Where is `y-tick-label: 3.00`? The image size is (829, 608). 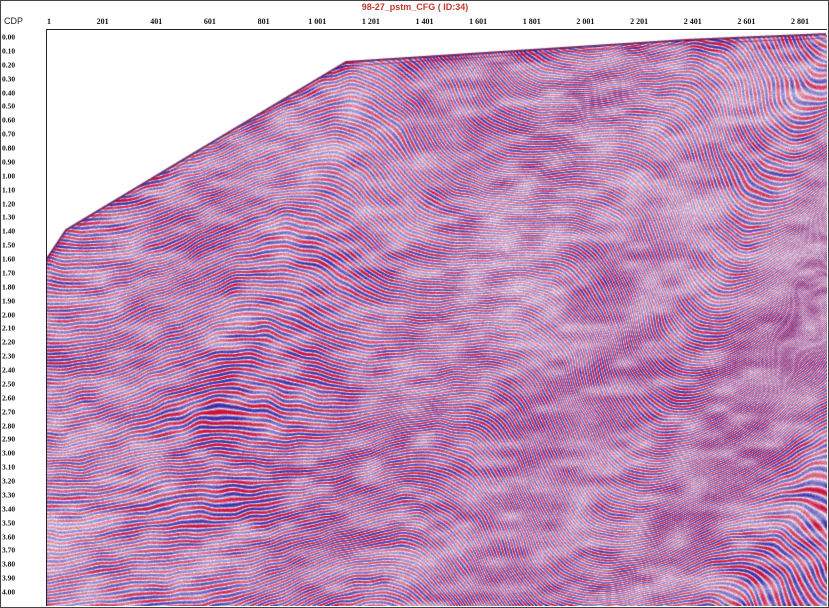 y-tick-label: 3.00 is located at coordinates (9, 453).